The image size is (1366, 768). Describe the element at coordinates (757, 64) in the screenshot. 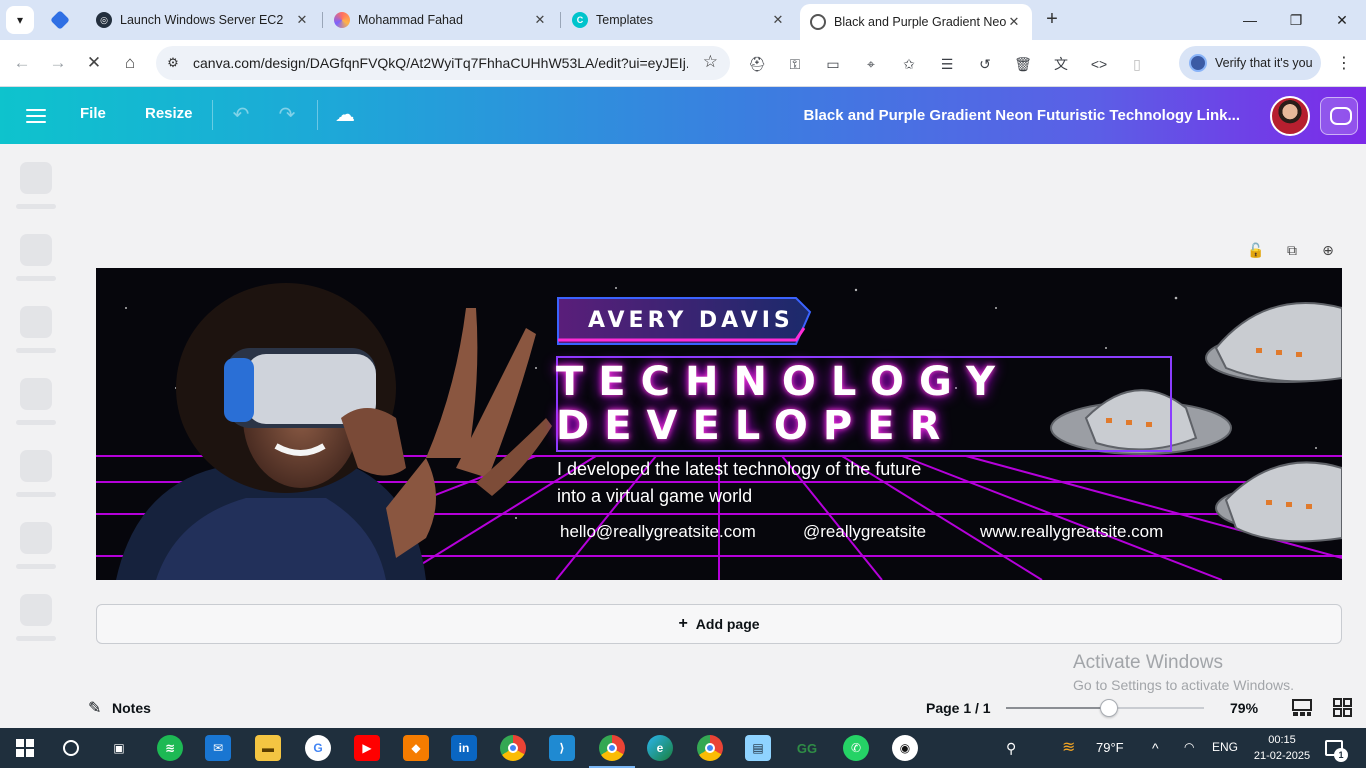

I see `incognito-extension-icon: ⛑` at that location.